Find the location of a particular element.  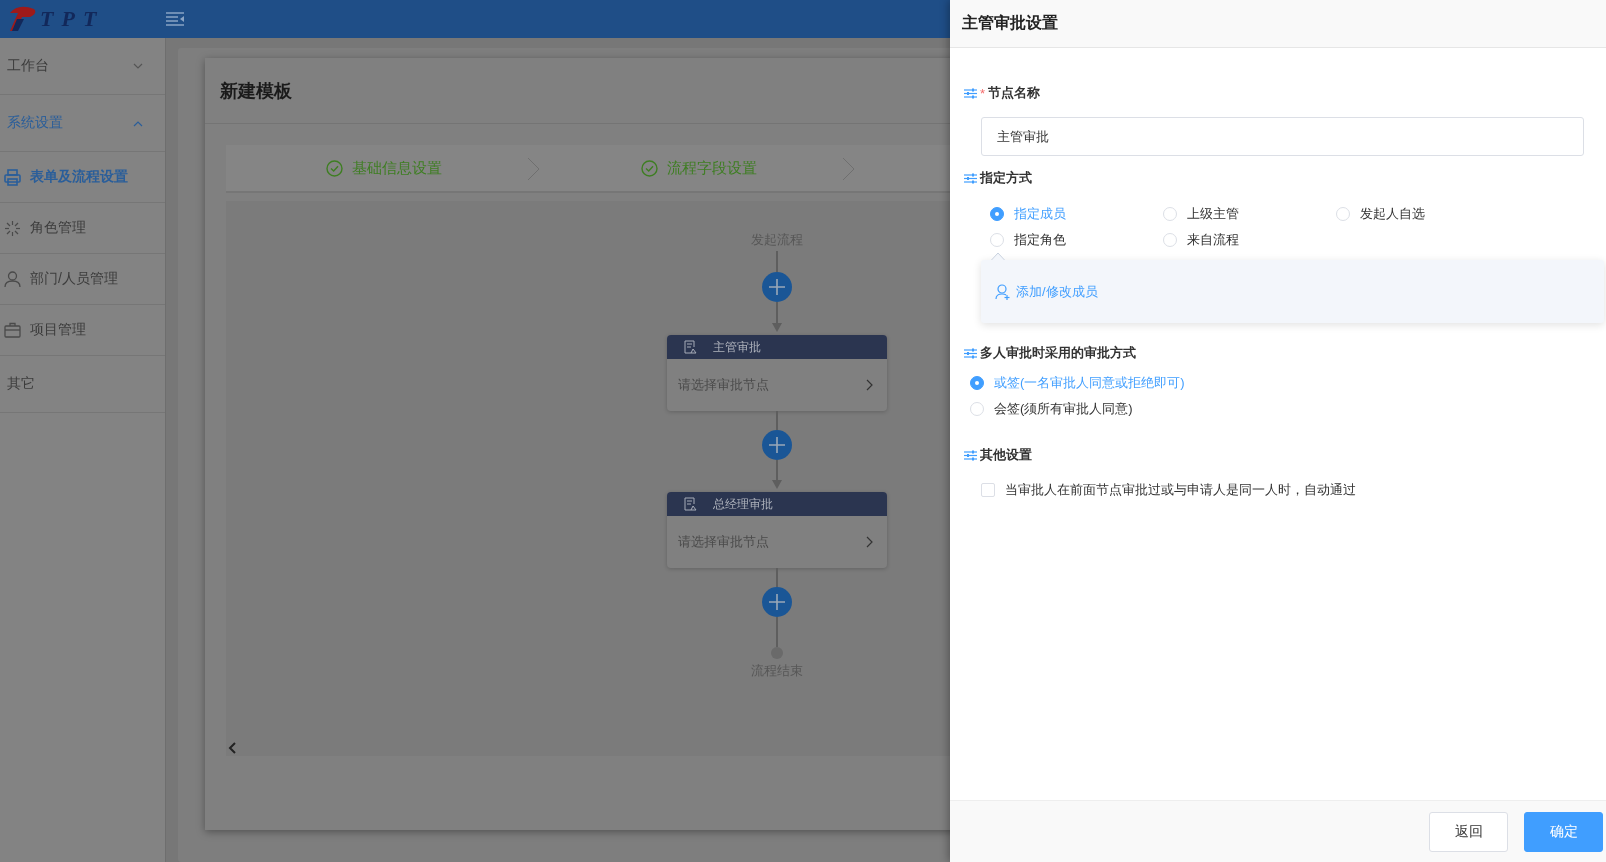

back-button: 返回 is located at coordinates (1468, 831).